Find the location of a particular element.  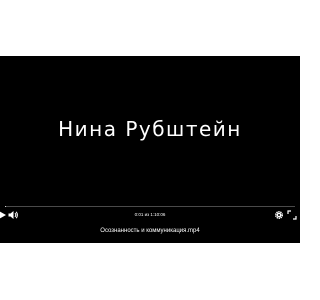

fullscreen-icon is located at coordinates (292, 215).